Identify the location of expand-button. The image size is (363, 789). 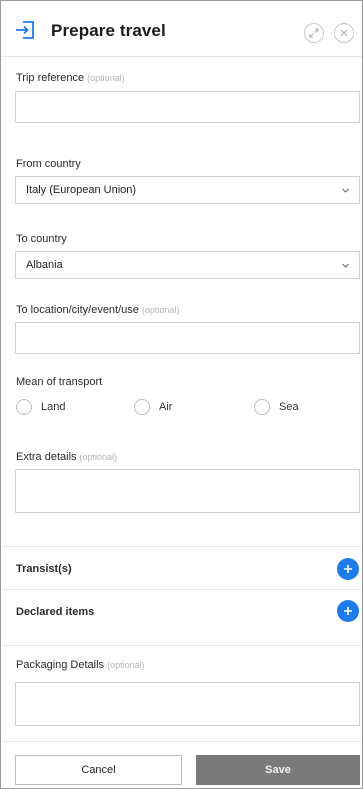
(314, 33).